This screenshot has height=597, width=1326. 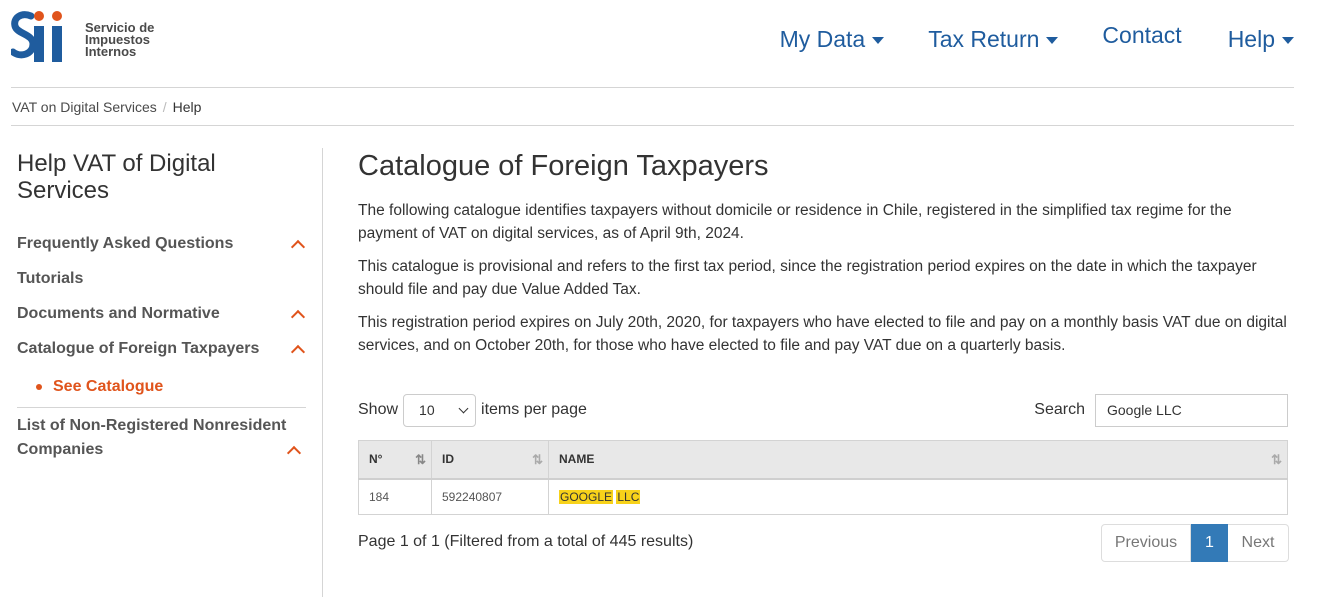 I want to click on nav-contact-label: Contact, so click(x=1142, y=35).